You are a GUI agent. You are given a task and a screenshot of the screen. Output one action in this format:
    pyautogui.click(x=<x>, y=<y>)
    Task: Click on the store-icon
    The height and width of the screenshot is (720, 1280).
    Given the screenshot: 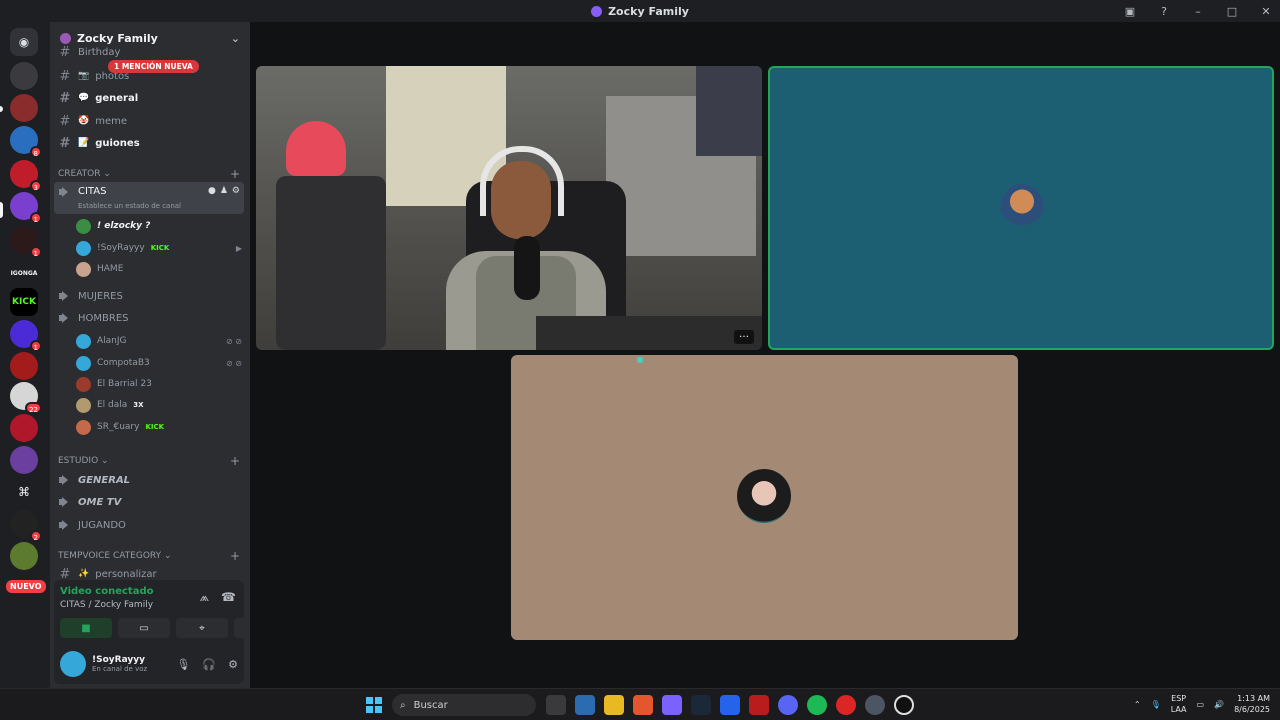 What is the action you would take?
    pyautogui.click(x=585, y=705)
    